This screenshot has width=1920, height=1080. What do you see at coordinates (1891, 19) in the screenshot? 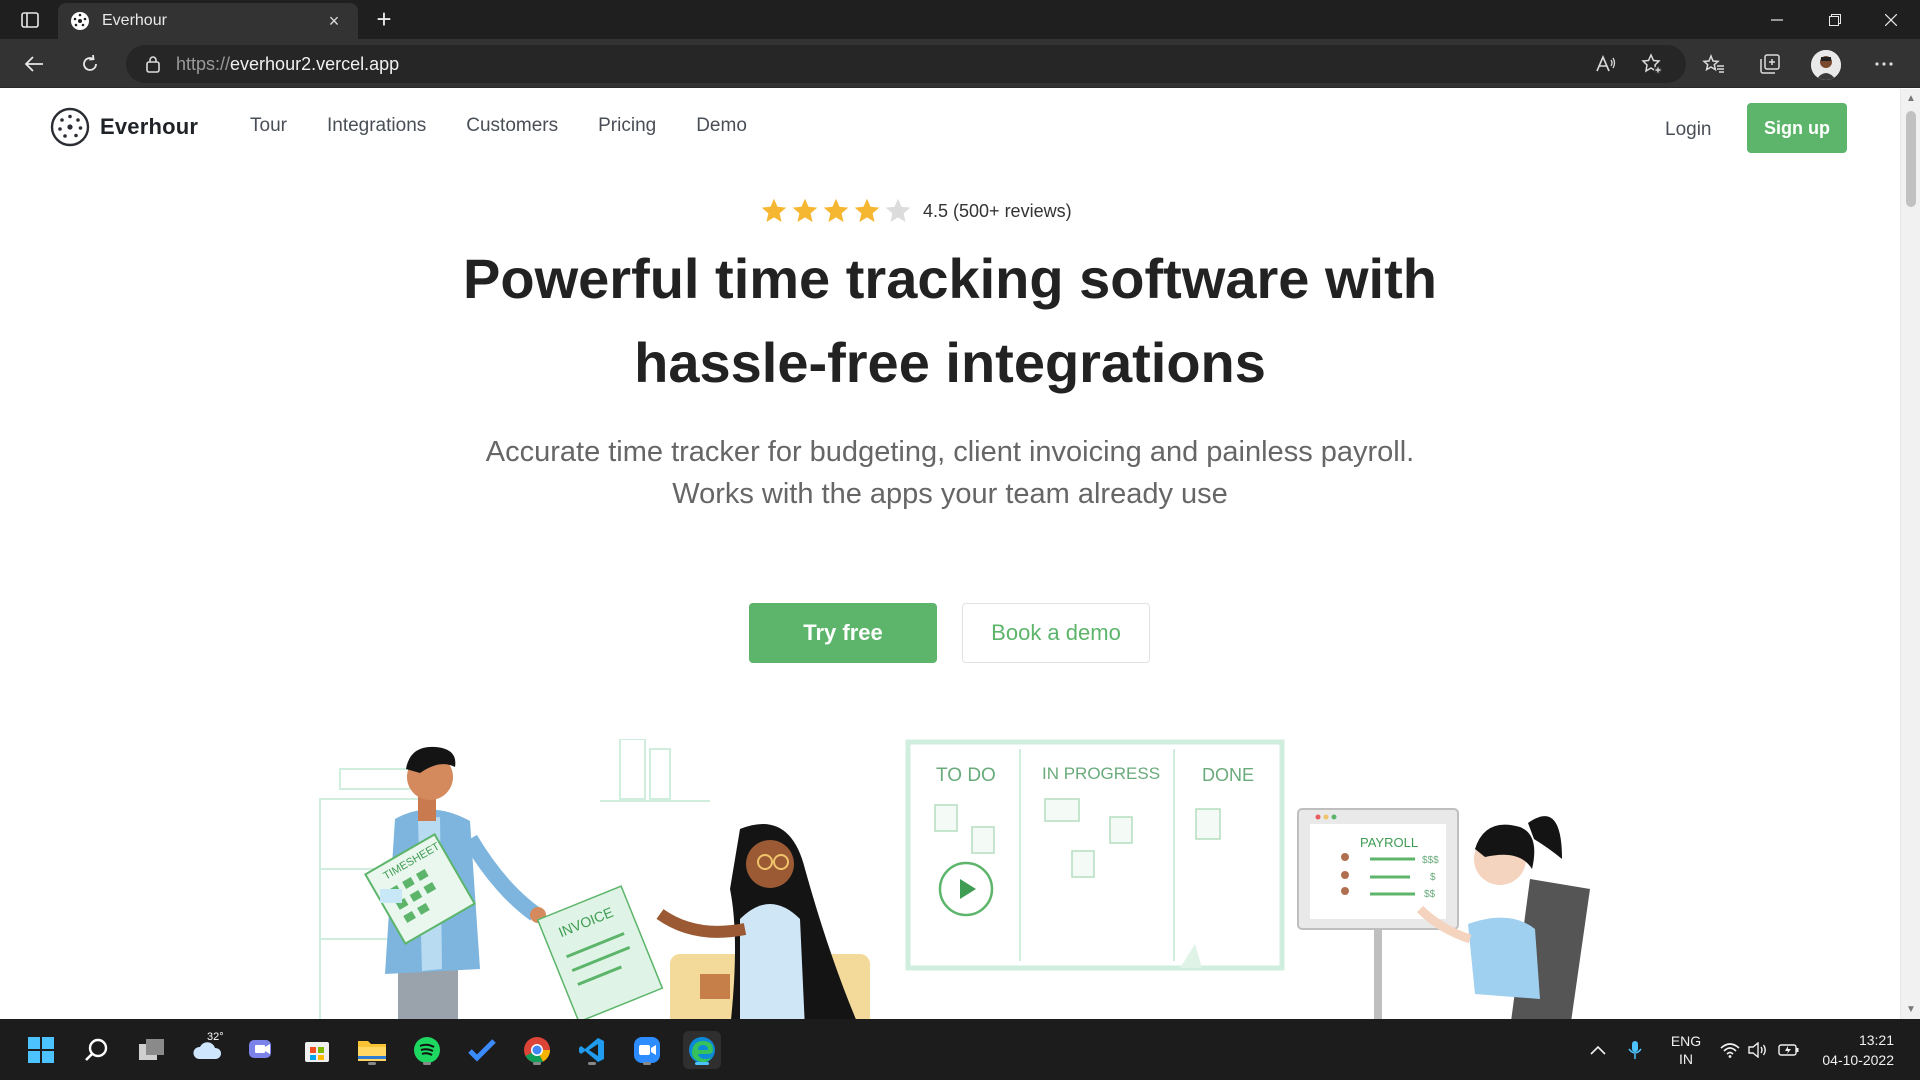
I see `close-window-icon` at bounding box center [1891, 19].